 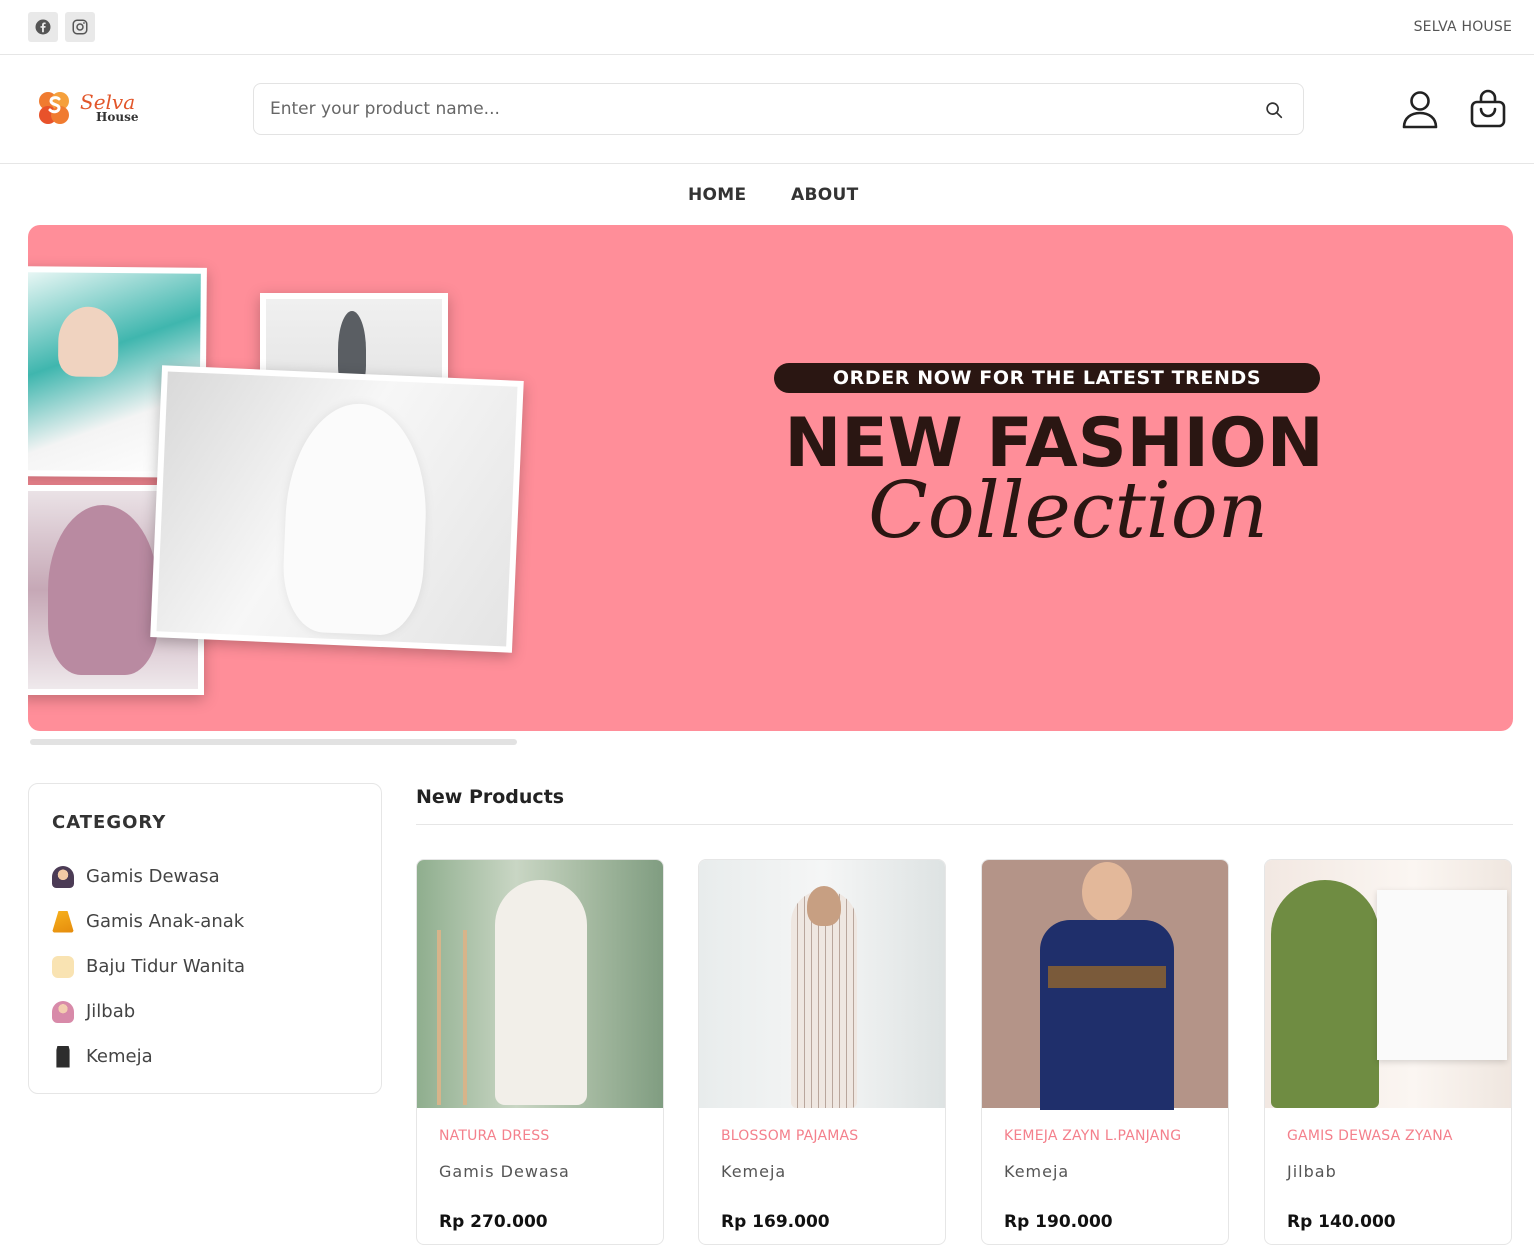 I want to click on logo-sub-text: House, so click(x=117, y=117).